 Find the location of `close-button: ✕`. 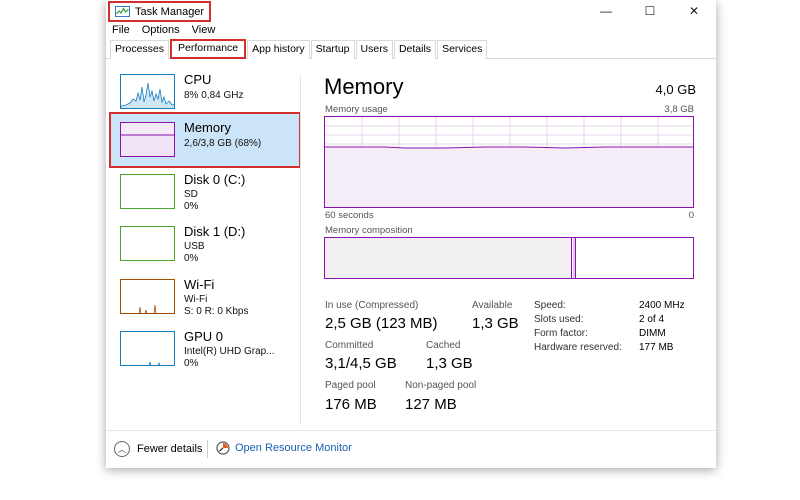

close-button: ✕ is located at coordinates (694, 11).